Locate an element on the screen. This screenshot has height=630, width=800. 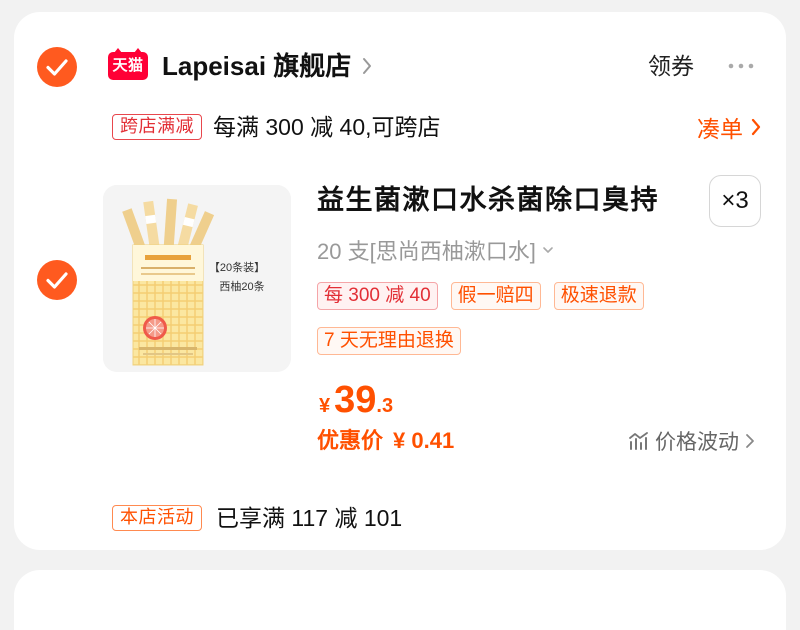
service-tags-row-2: 7 天无理由退换 is located at coordinates (389, 341).